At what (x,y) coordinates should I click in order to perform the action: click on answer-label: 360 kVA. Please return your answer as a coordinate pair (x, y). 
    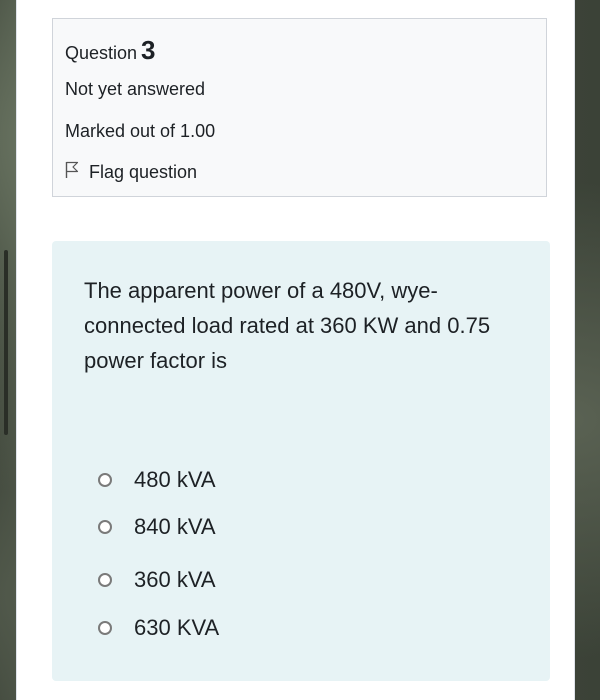
    Looking at the image, I should click on (175, 579).